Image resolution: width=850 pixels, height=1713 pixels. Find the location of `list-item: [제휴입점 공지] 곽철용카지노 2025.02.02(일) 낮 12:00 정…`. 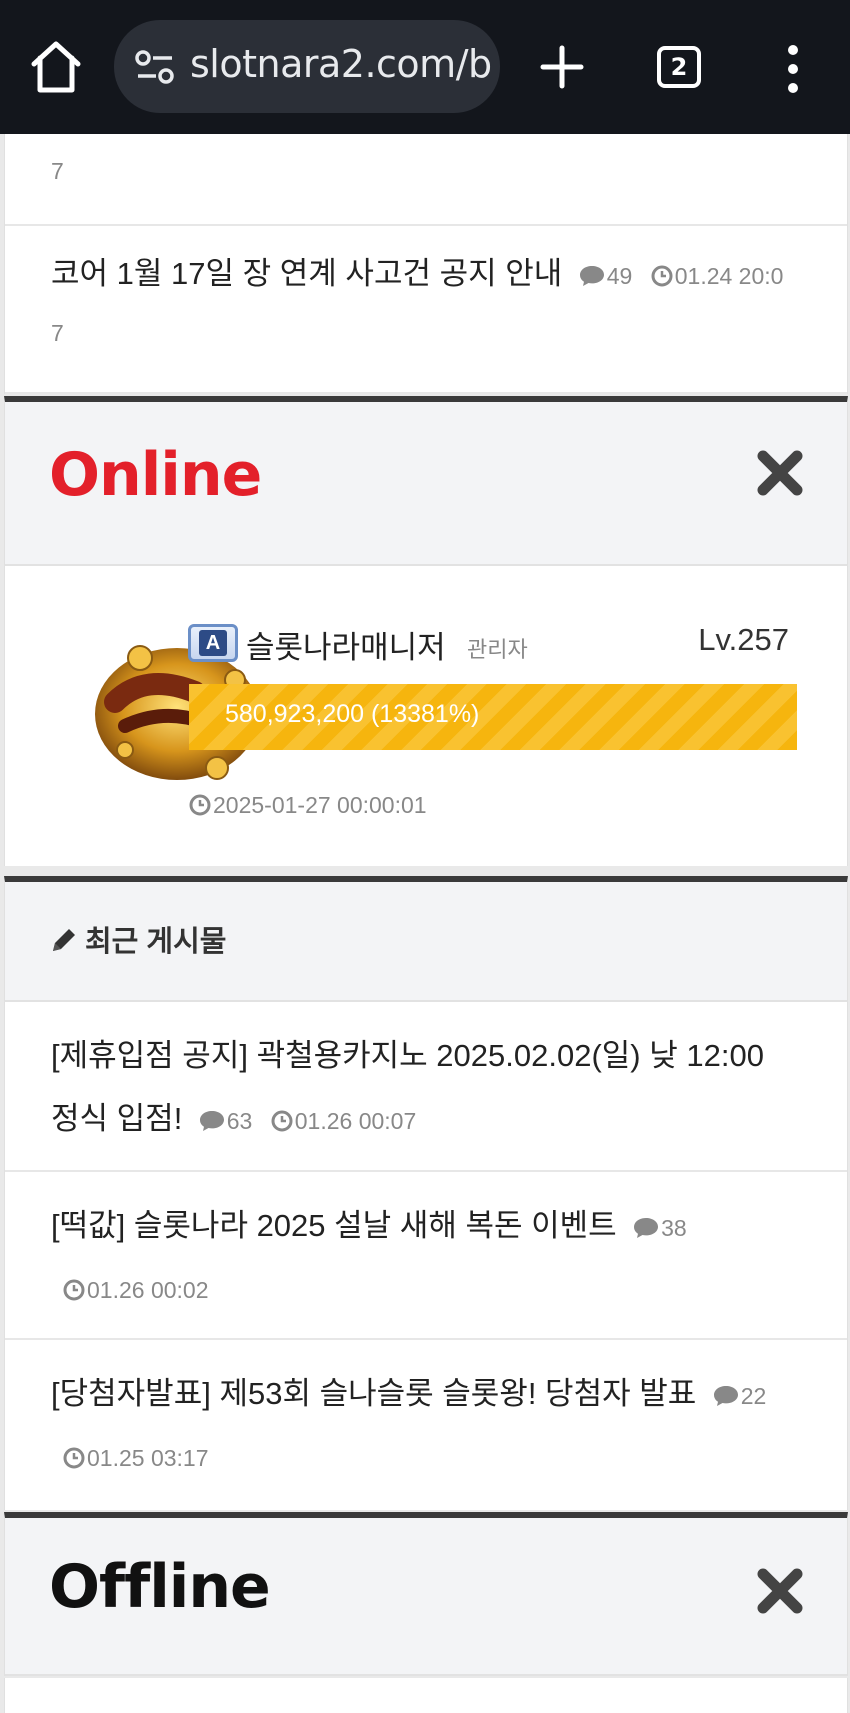

list-item: [제휴입점 공지] 곽철용카지노 2025.02.02(일) 낮 12:00 정… is located at coordinates (426, 1087).